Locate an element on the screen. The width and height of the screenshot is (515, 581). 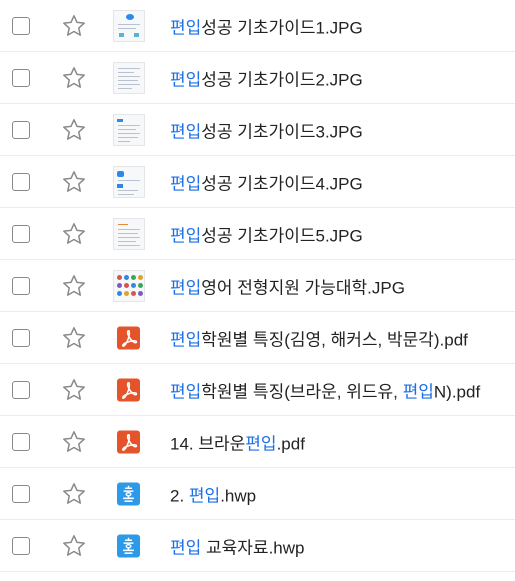
file-row: 편입성공 기초가이드3.JPG is located at coordinates (257, 130).